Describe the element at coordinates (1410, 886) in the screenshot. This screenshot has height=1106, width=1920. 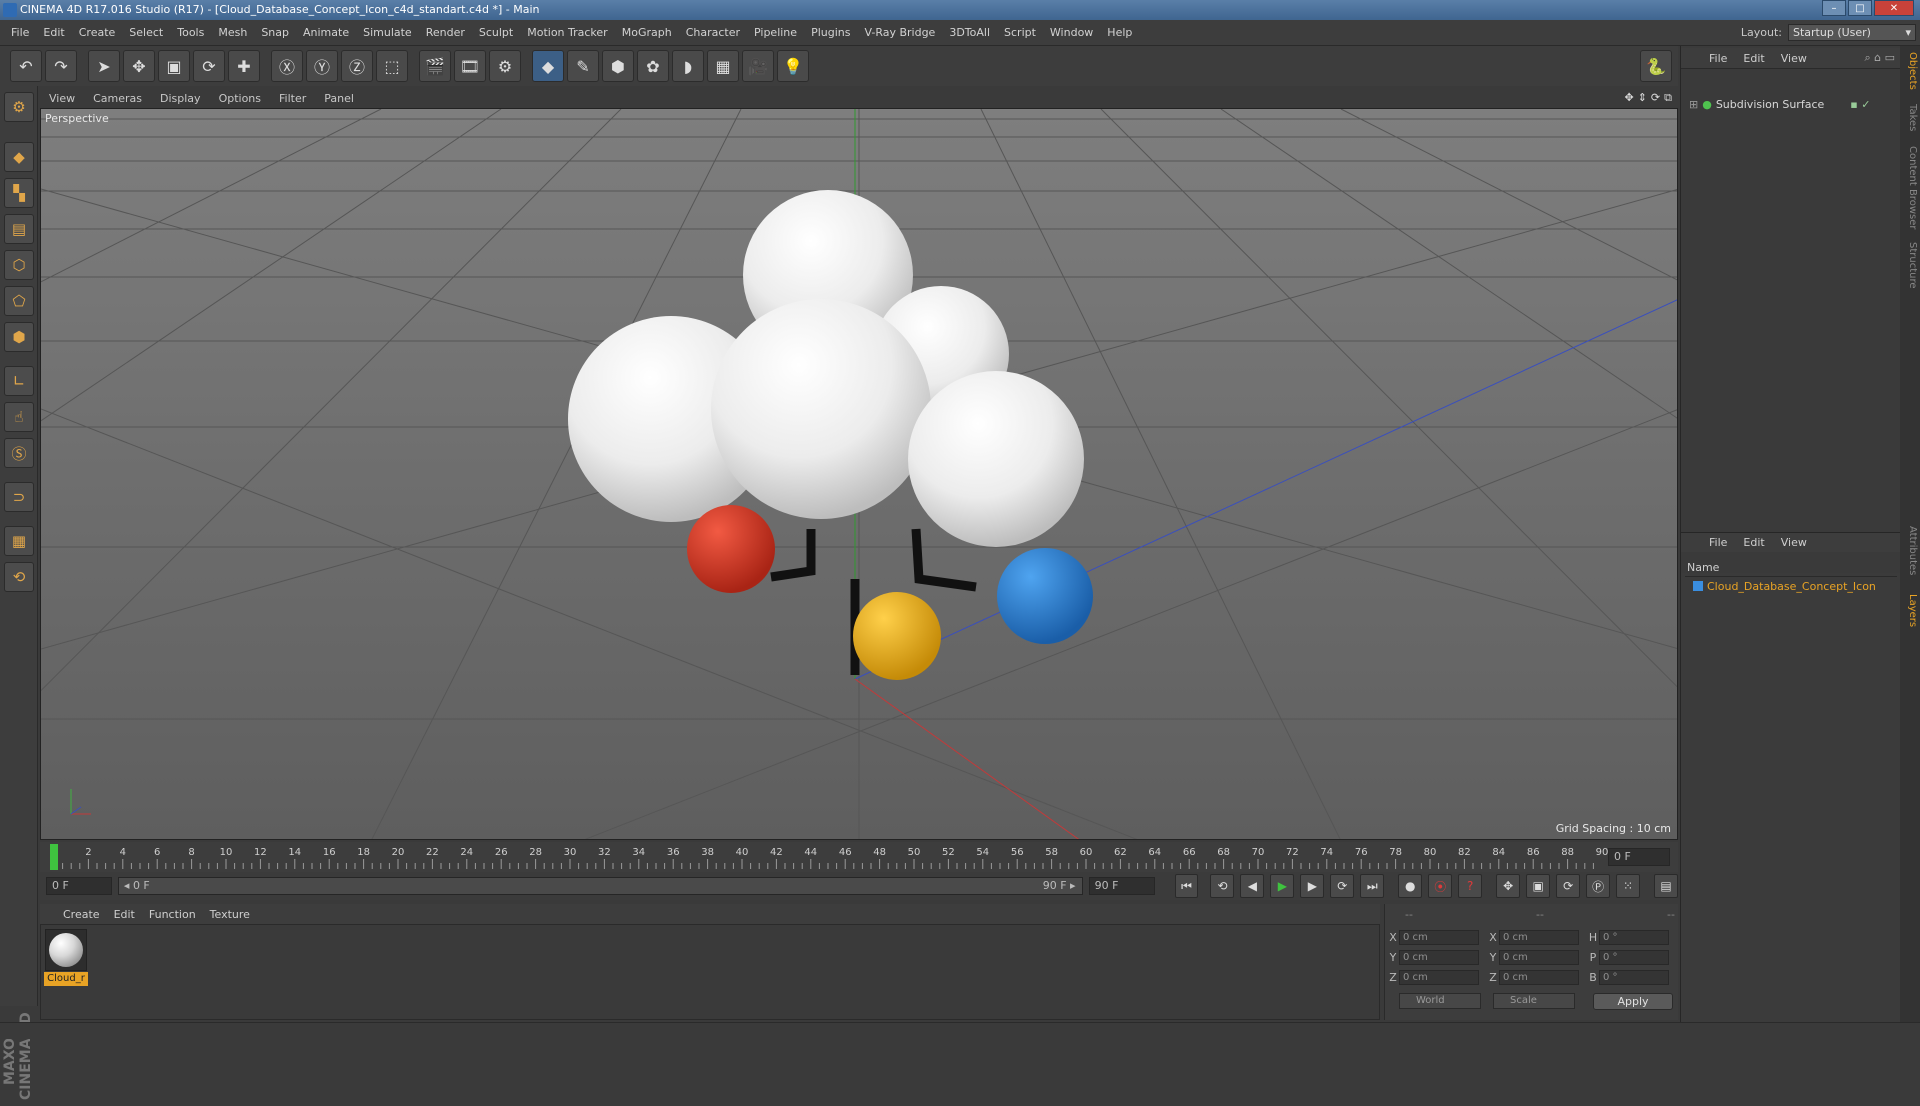
I see `record-icon: ●` at that location.